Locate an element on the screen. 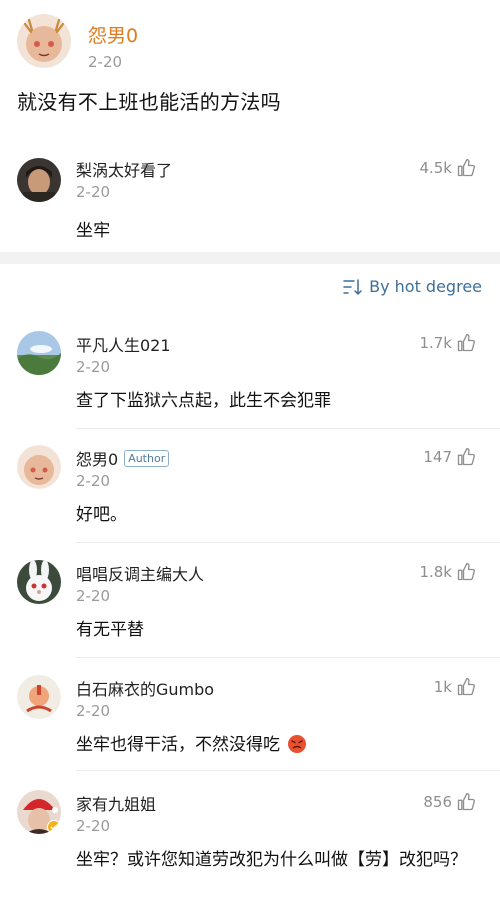 This screenshot has height=910, width=500. comment-text: 查了下监狱六点起，此生不会犯罪 is located at coordinates (203, 401).